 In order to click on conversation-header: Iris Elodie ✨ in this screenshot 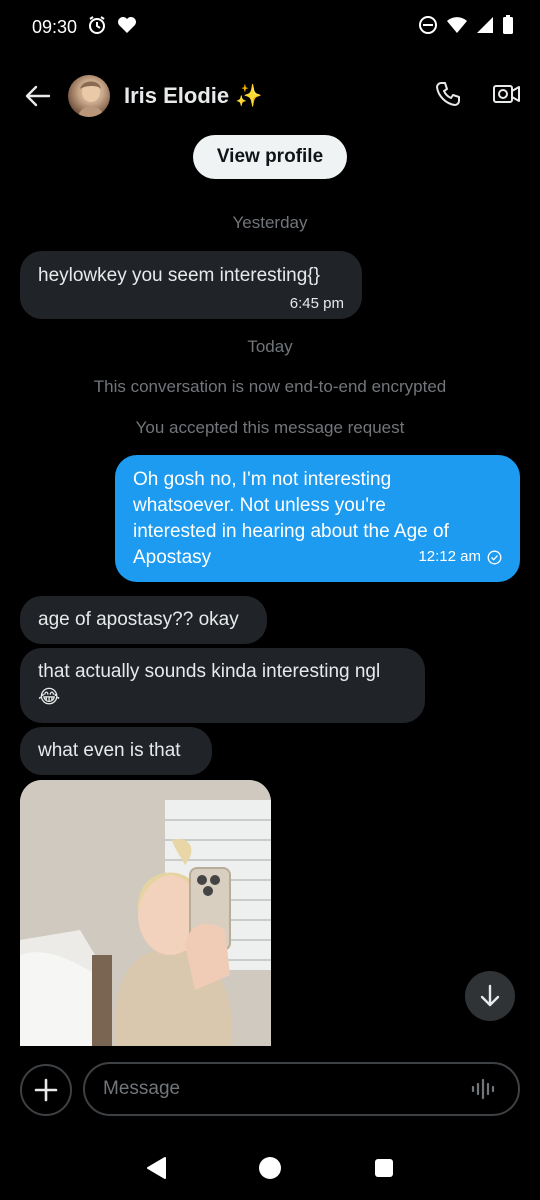, I will do `click(270, 96)`.